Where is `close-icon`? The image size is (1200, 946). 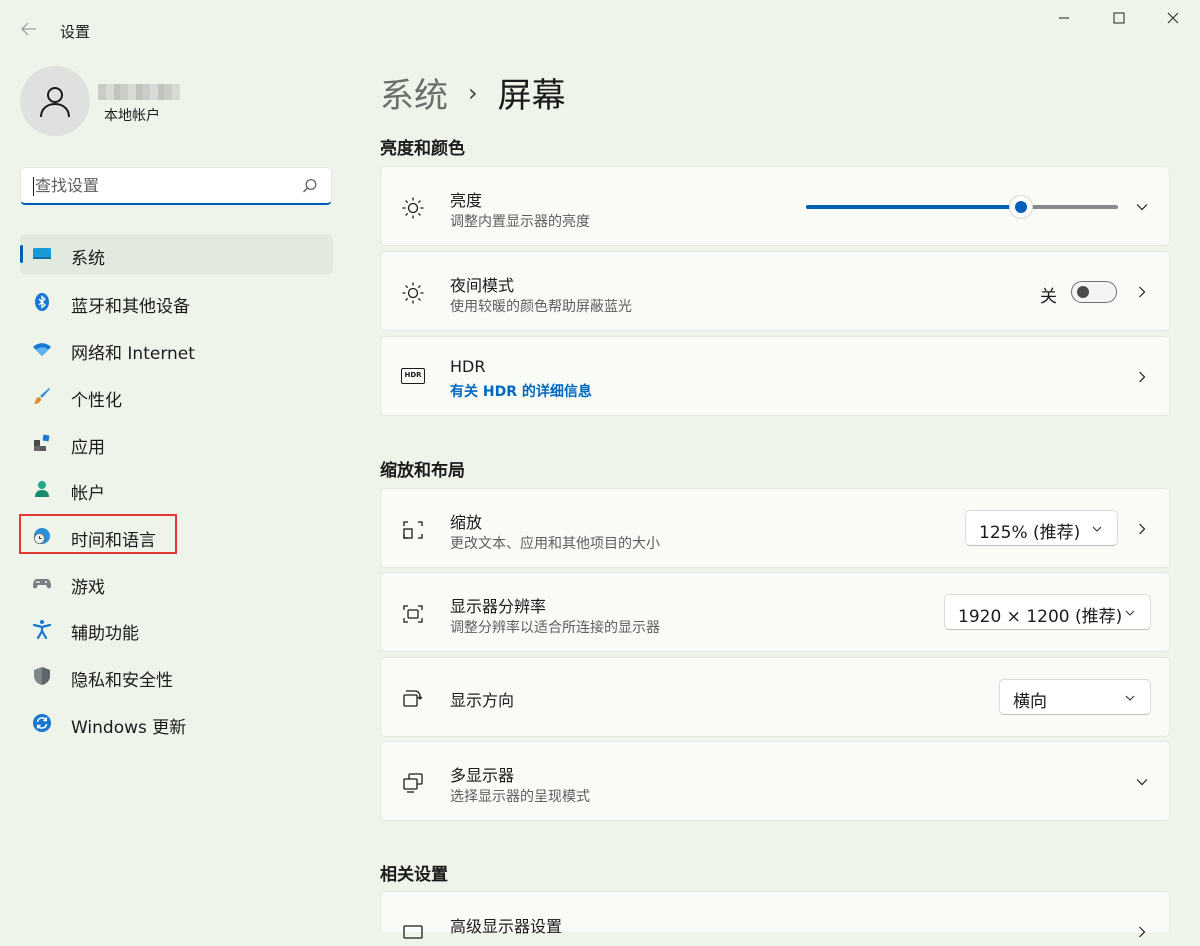
close-icon is located at coordinates (1173, 18).